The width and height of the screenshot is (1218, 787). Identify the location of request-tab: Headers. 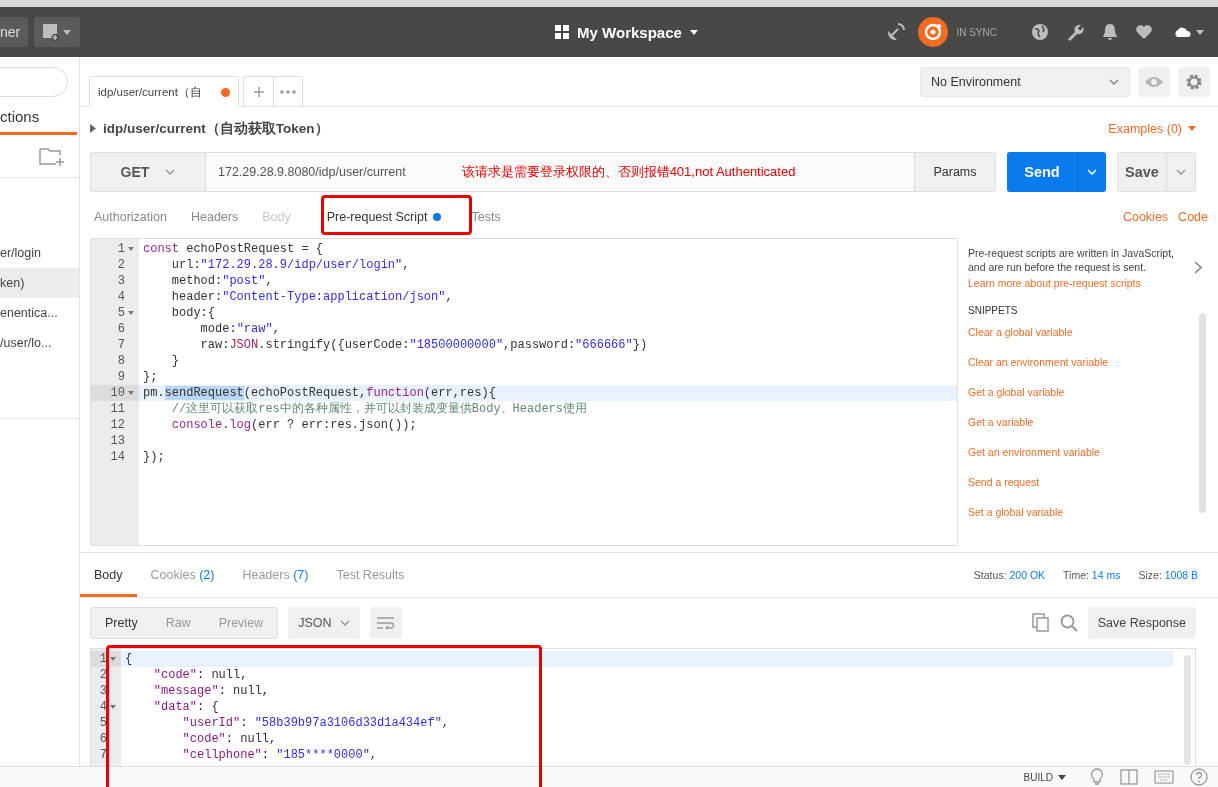
(214, 217).